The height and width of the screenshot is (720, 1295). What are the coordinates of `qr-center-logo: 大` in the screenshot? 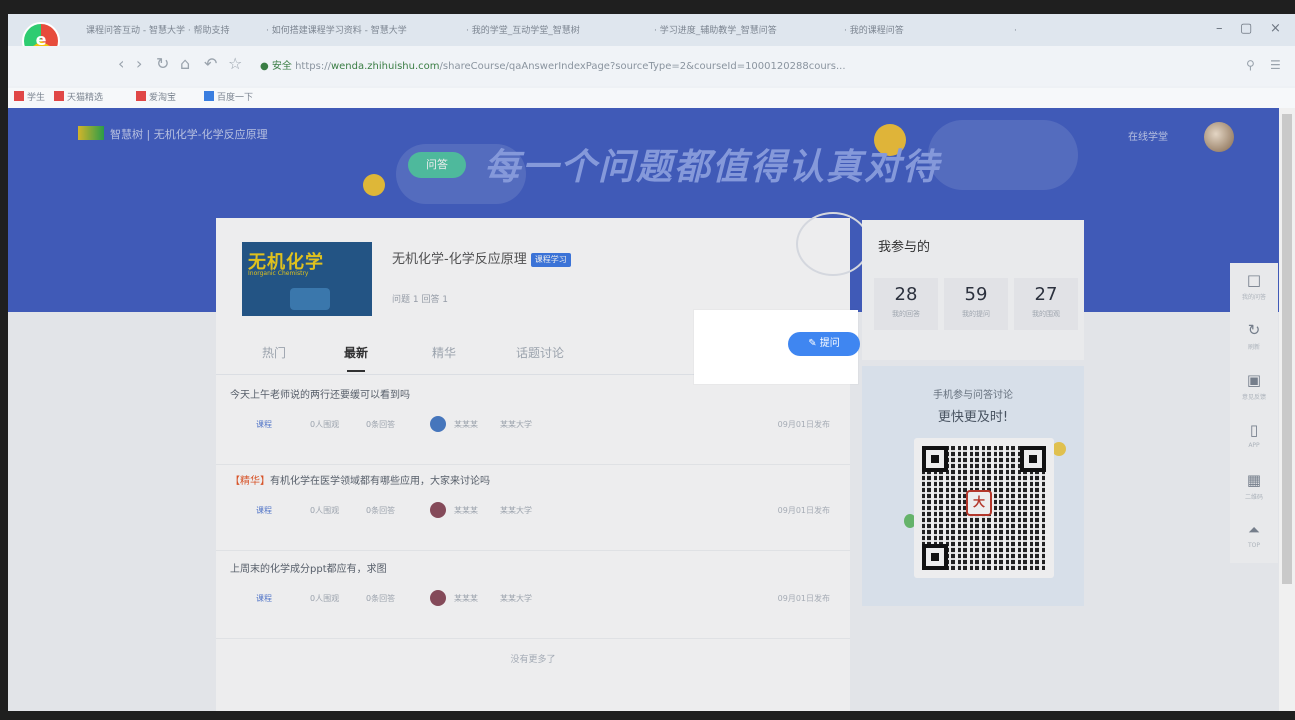 It's located at (979, 503).